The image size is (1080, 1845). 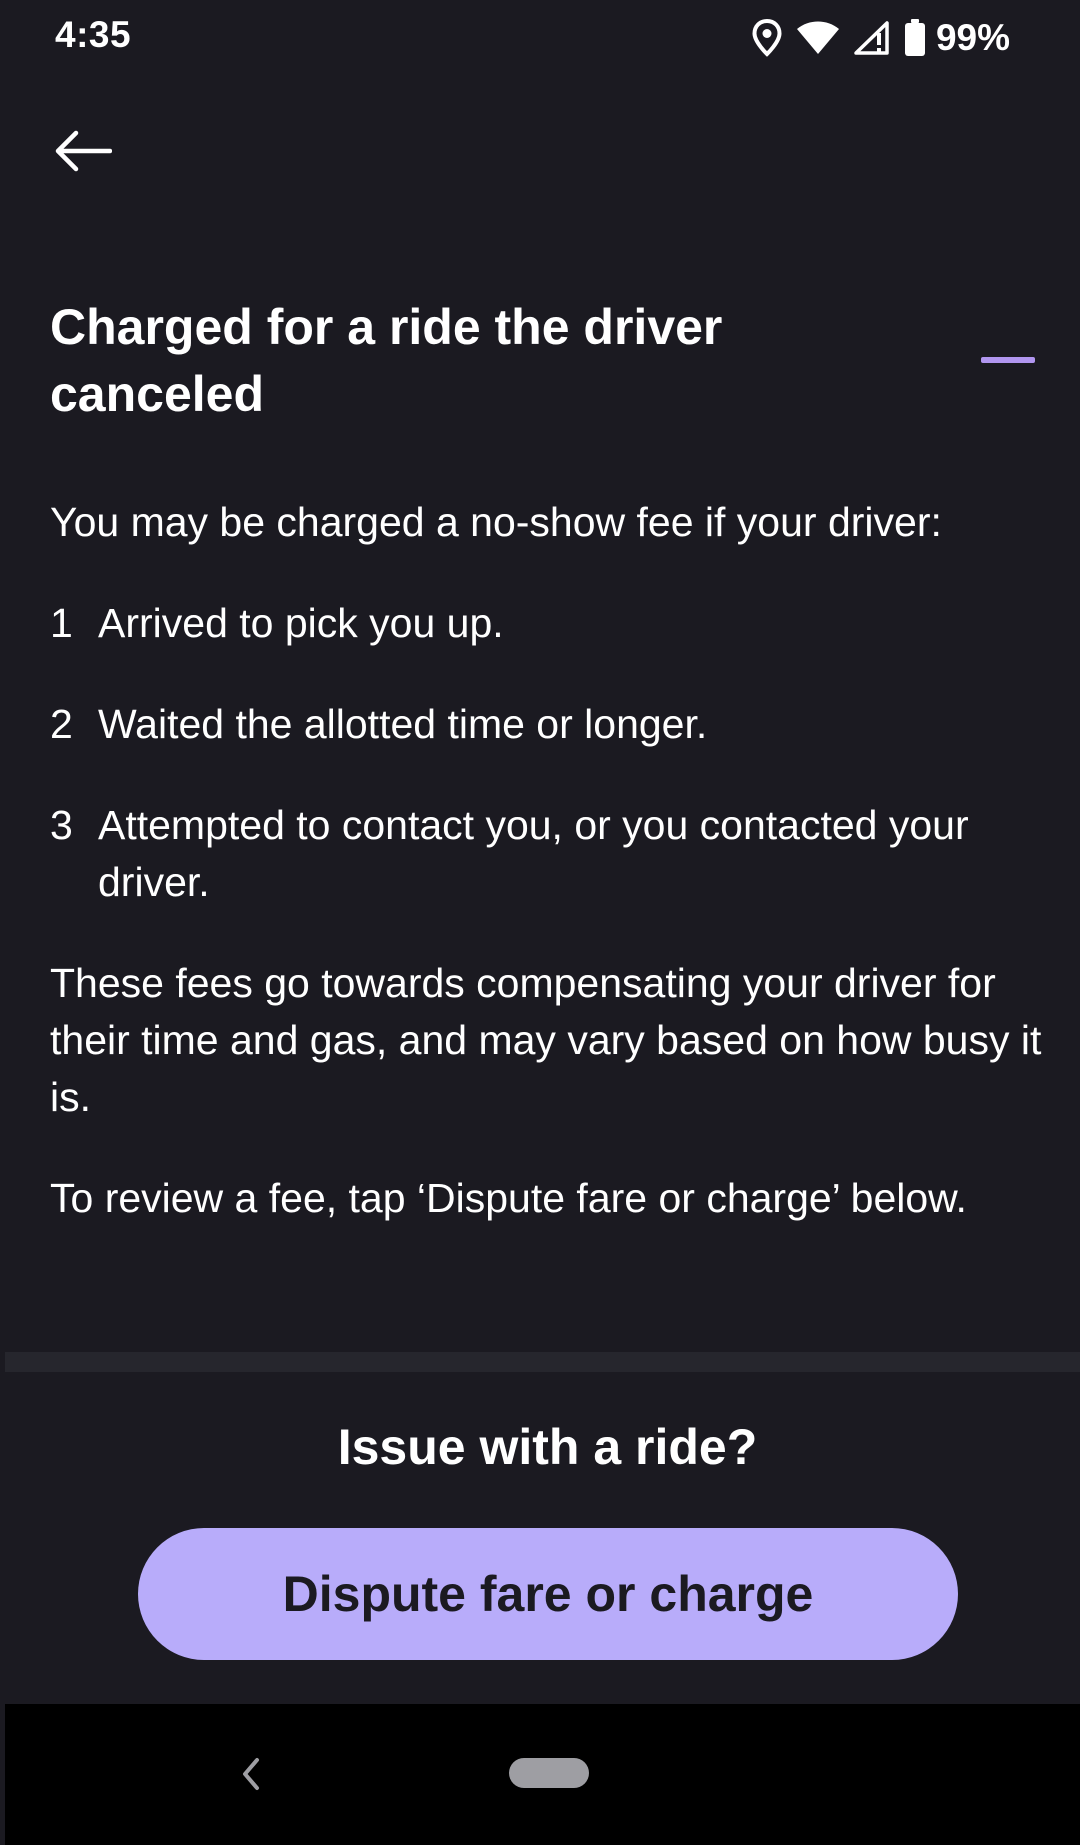 What do you see at coordinates (542, 1362) in the screenshot?
I see `section-divider` at bounding box center [542, 1362].